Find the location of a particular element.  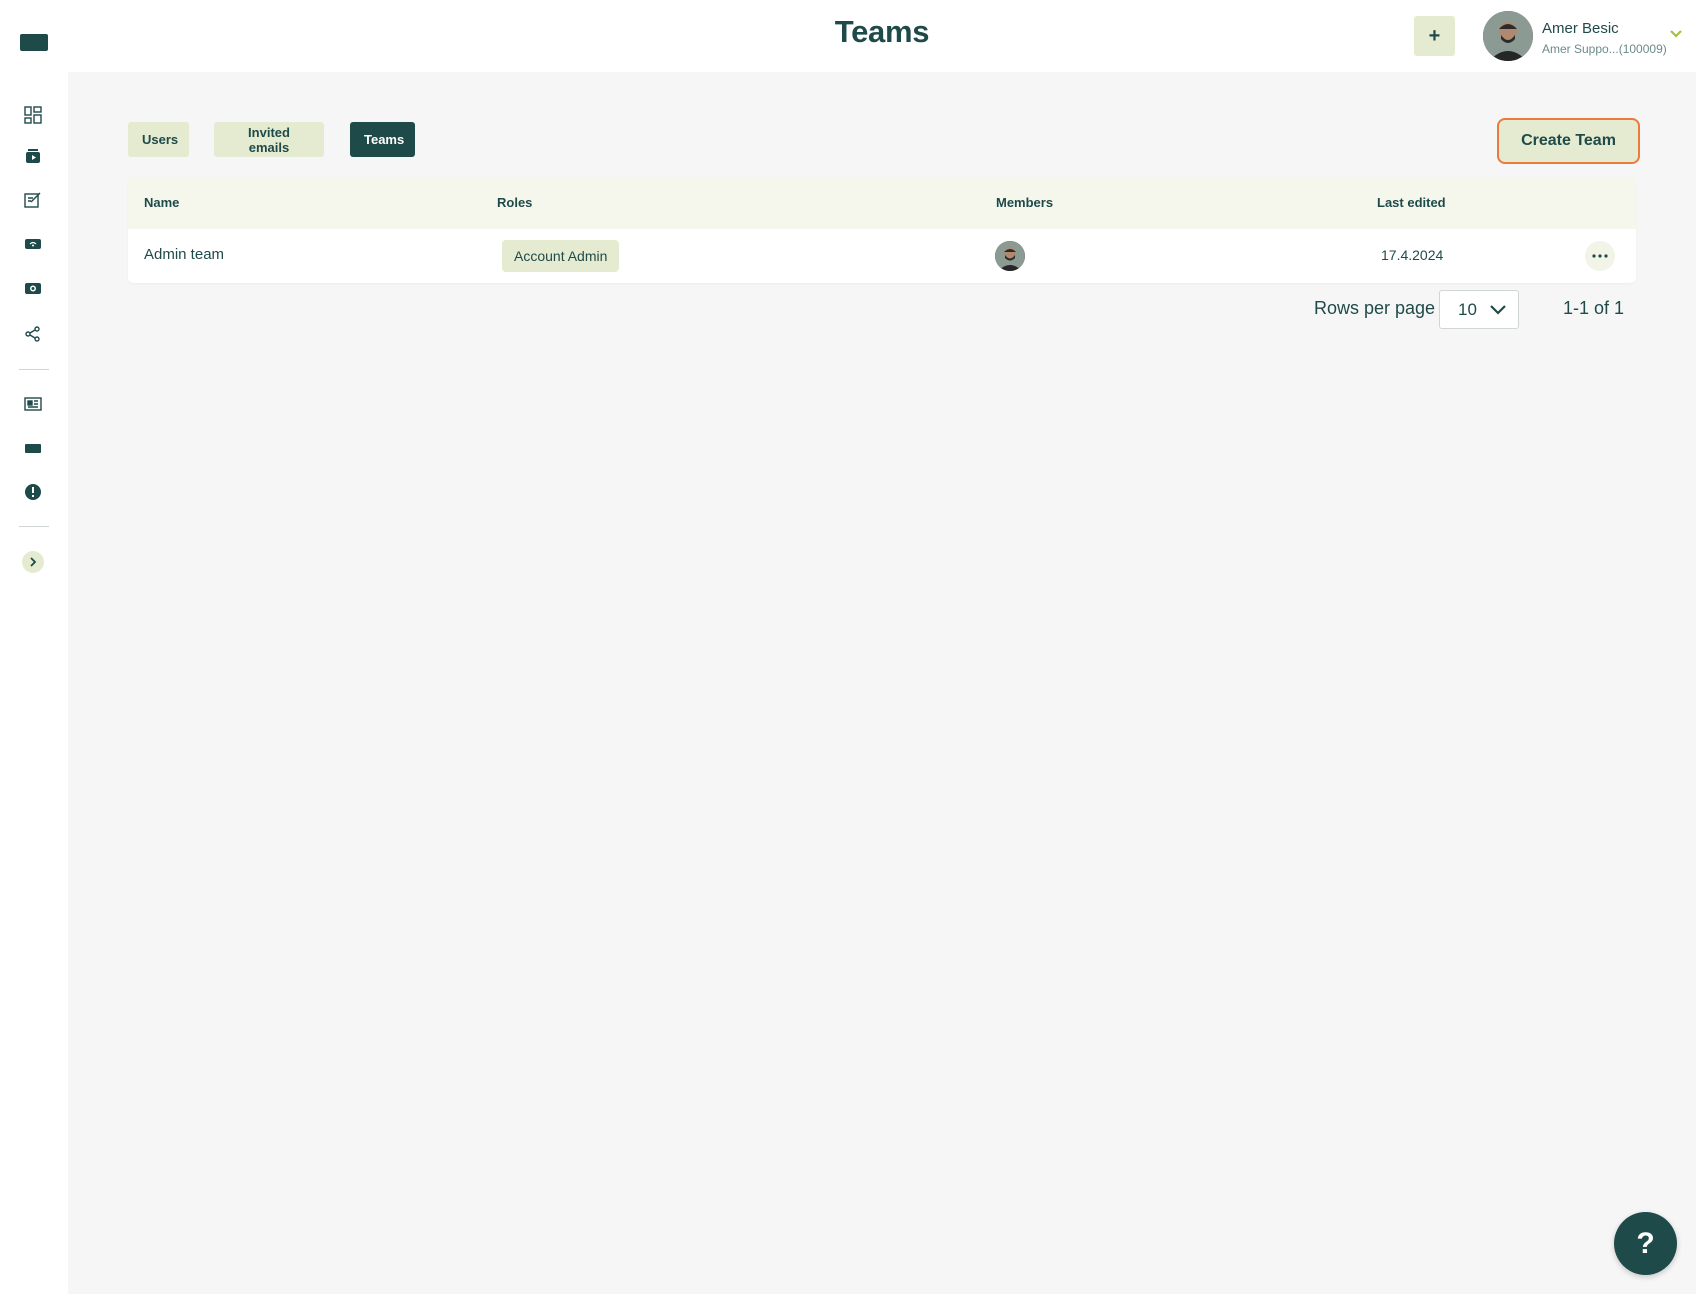

row-actions-button is located at coordinates (1600, 256).